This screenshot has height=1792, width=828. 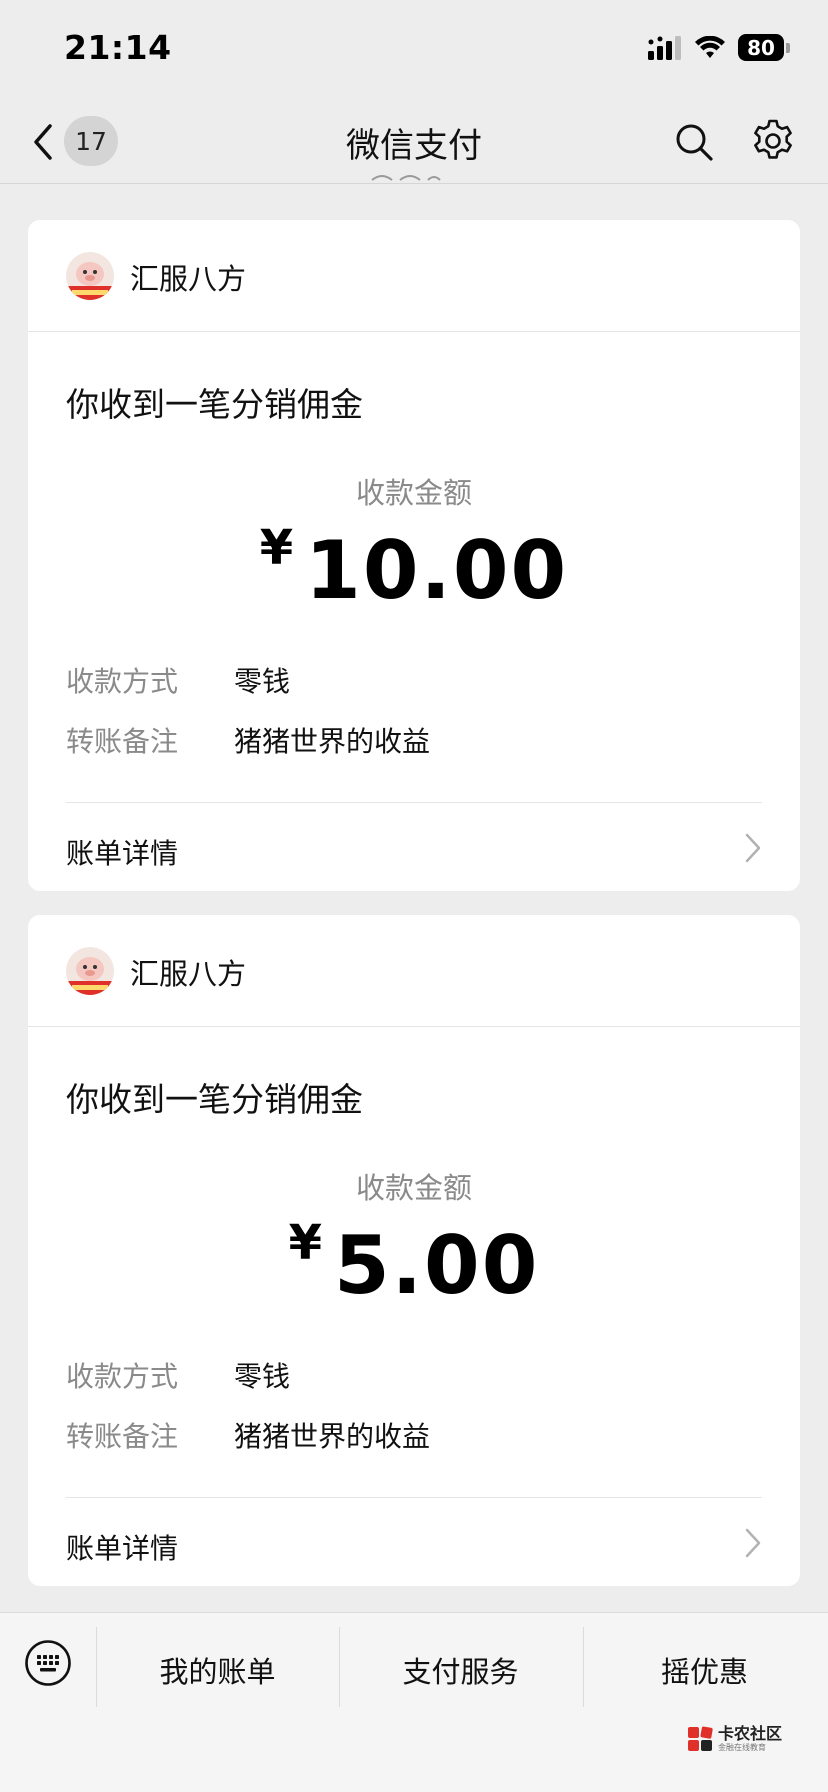 I want to click on page-title: 微信支付, so click(x=414, y=146).